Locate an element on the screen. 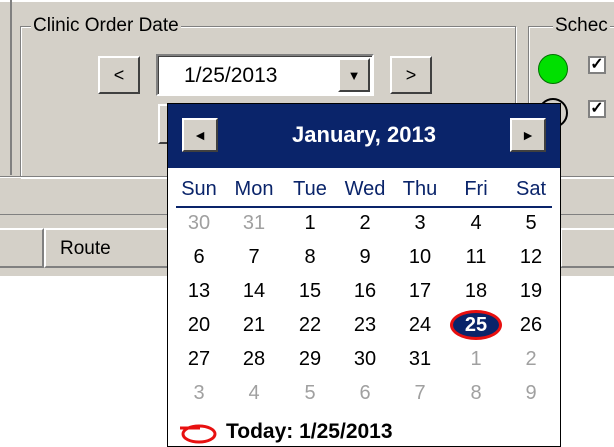 The image size is (614, 447). next-month-button: ► is located at coordinates (528, 135).